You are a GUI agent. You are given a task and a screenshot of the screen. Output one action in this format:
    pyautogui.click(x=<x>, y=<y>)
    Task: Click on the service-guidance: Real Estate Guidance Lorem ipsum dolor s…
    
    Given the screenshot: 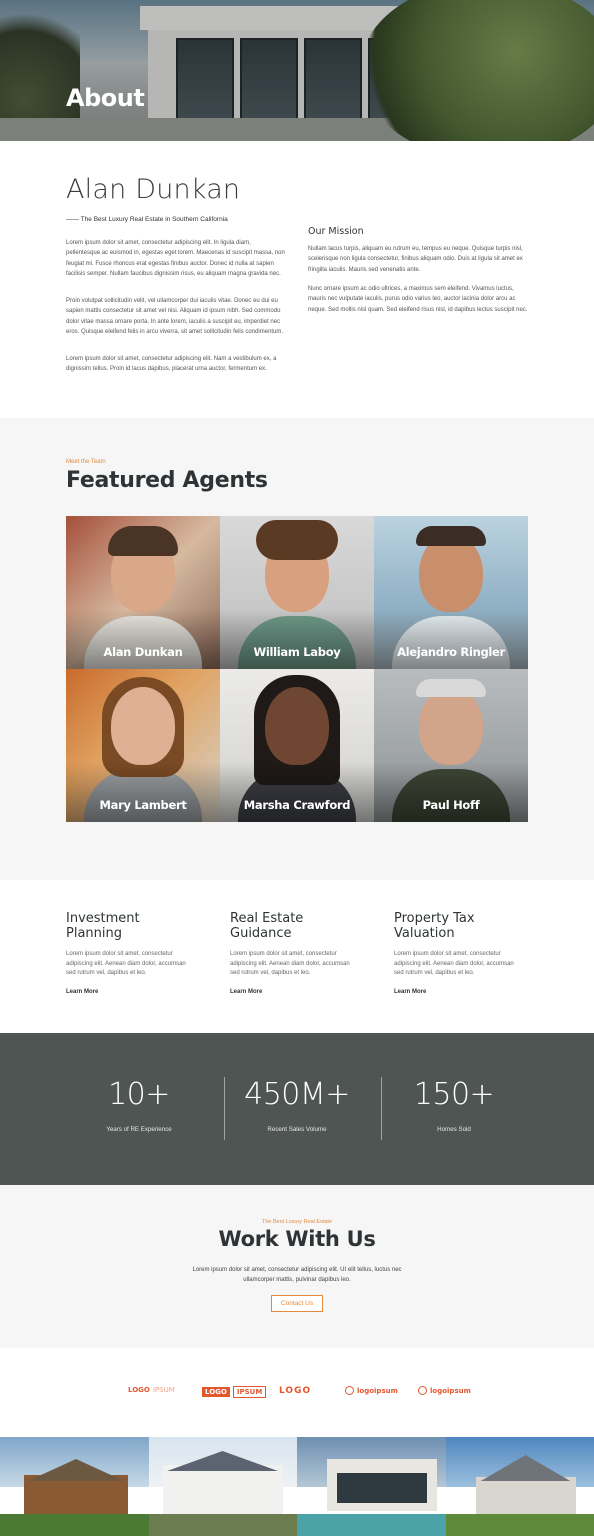 What is the action you would take?
    pyautogui.click(x=305, y=953)
    